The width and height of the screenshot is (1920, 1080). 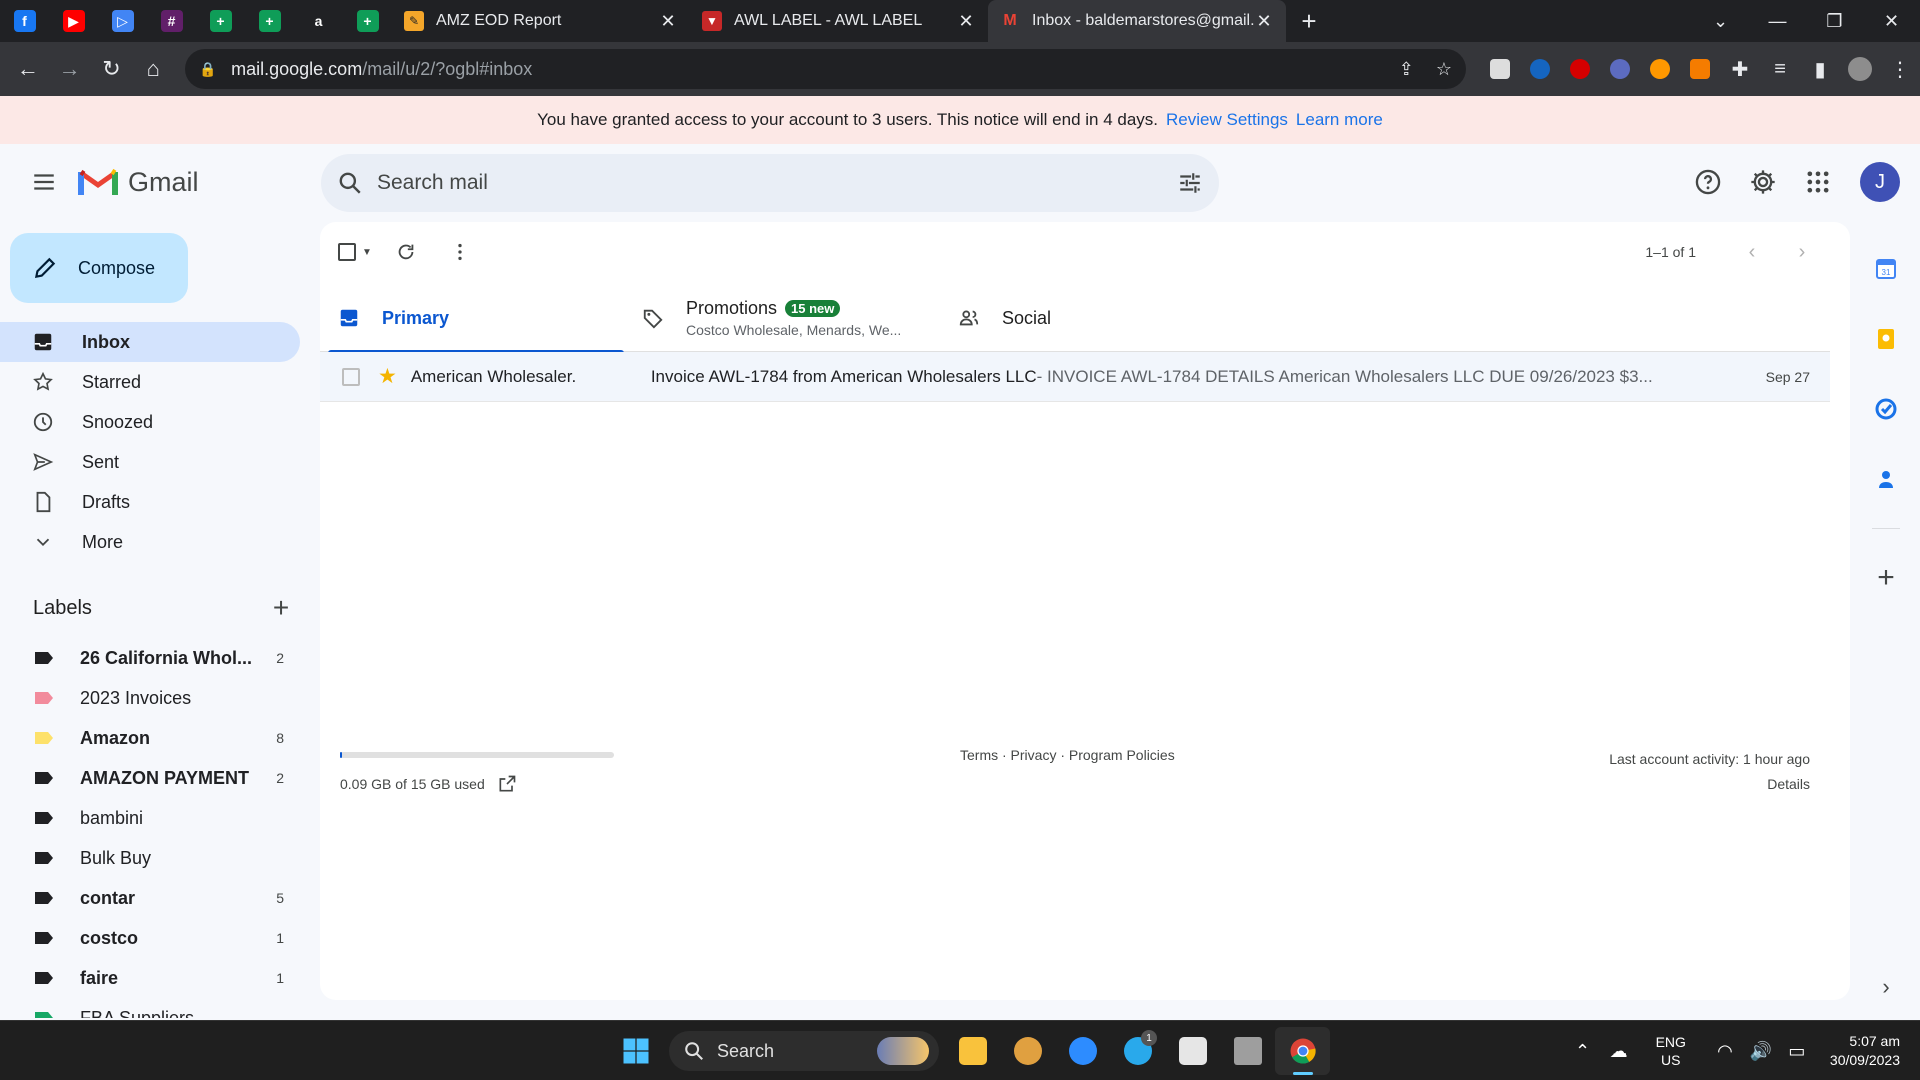 I want to click on gmail-logo: Gmail, so click(x=138, y=182).